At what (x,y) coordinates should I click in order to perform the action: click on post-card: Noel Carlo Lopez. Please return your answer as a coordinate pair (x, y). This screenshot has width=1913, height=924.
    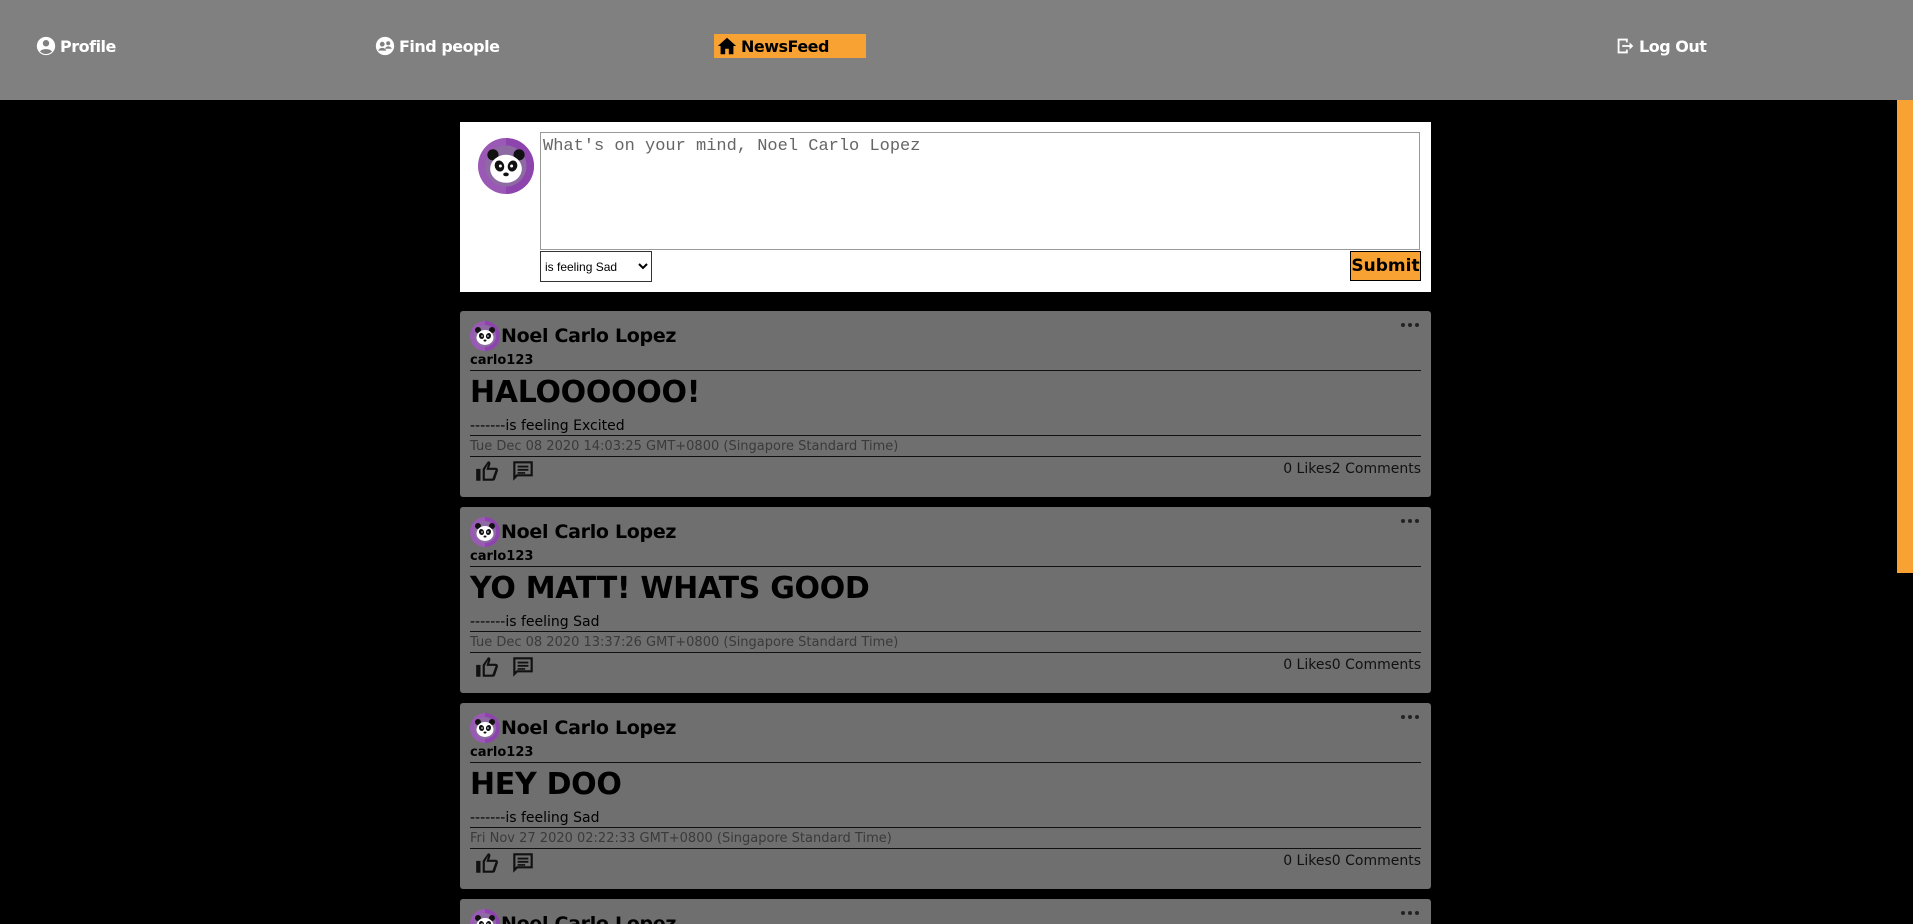
    Looking at the image, I should click on (945, 911).